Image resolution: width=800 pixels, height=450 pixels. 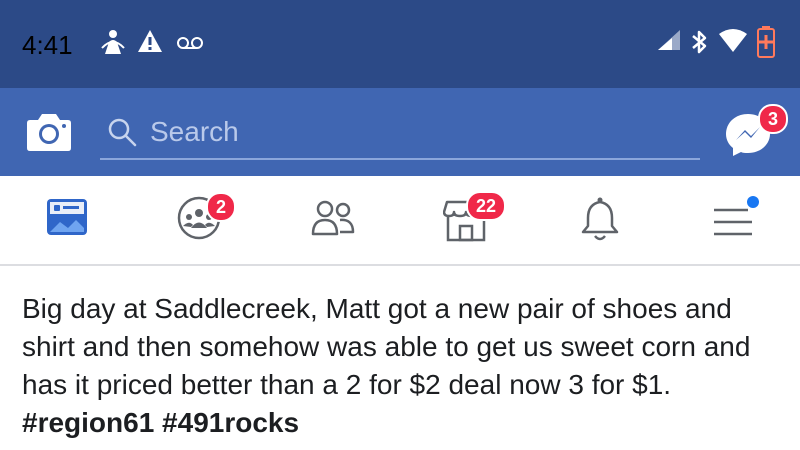 What do you see at coordinates (150, 41) in the screenshot?
I see `warning-icon` at bounding box center [150, 41].